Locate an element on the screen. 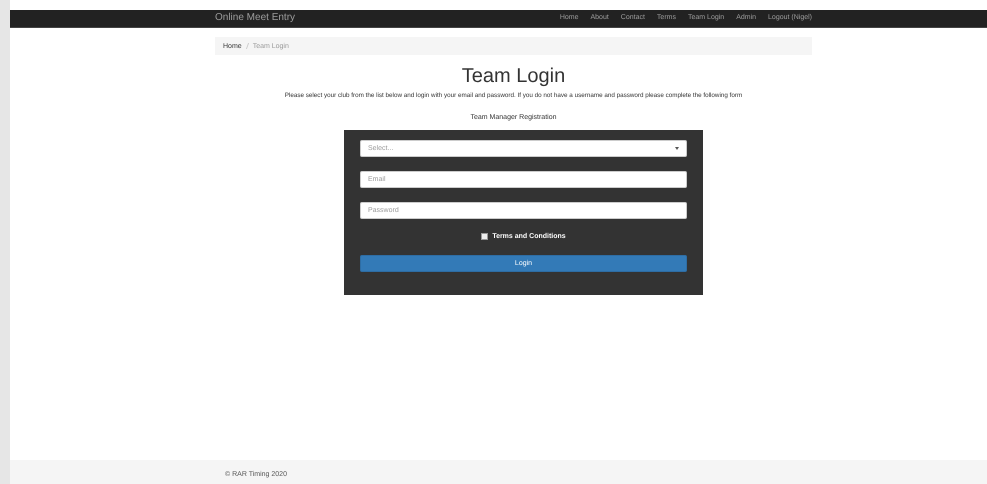  caret-icon is located at coordinates (677, 148).